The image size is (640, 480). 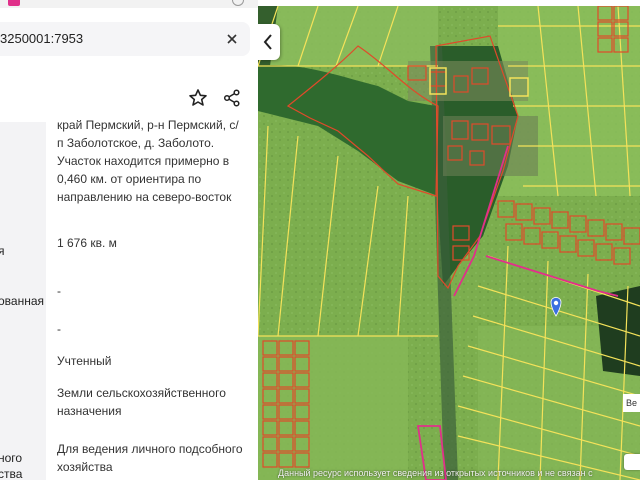 I want to click on cost-date-value: -, so click(x=59, y=329).